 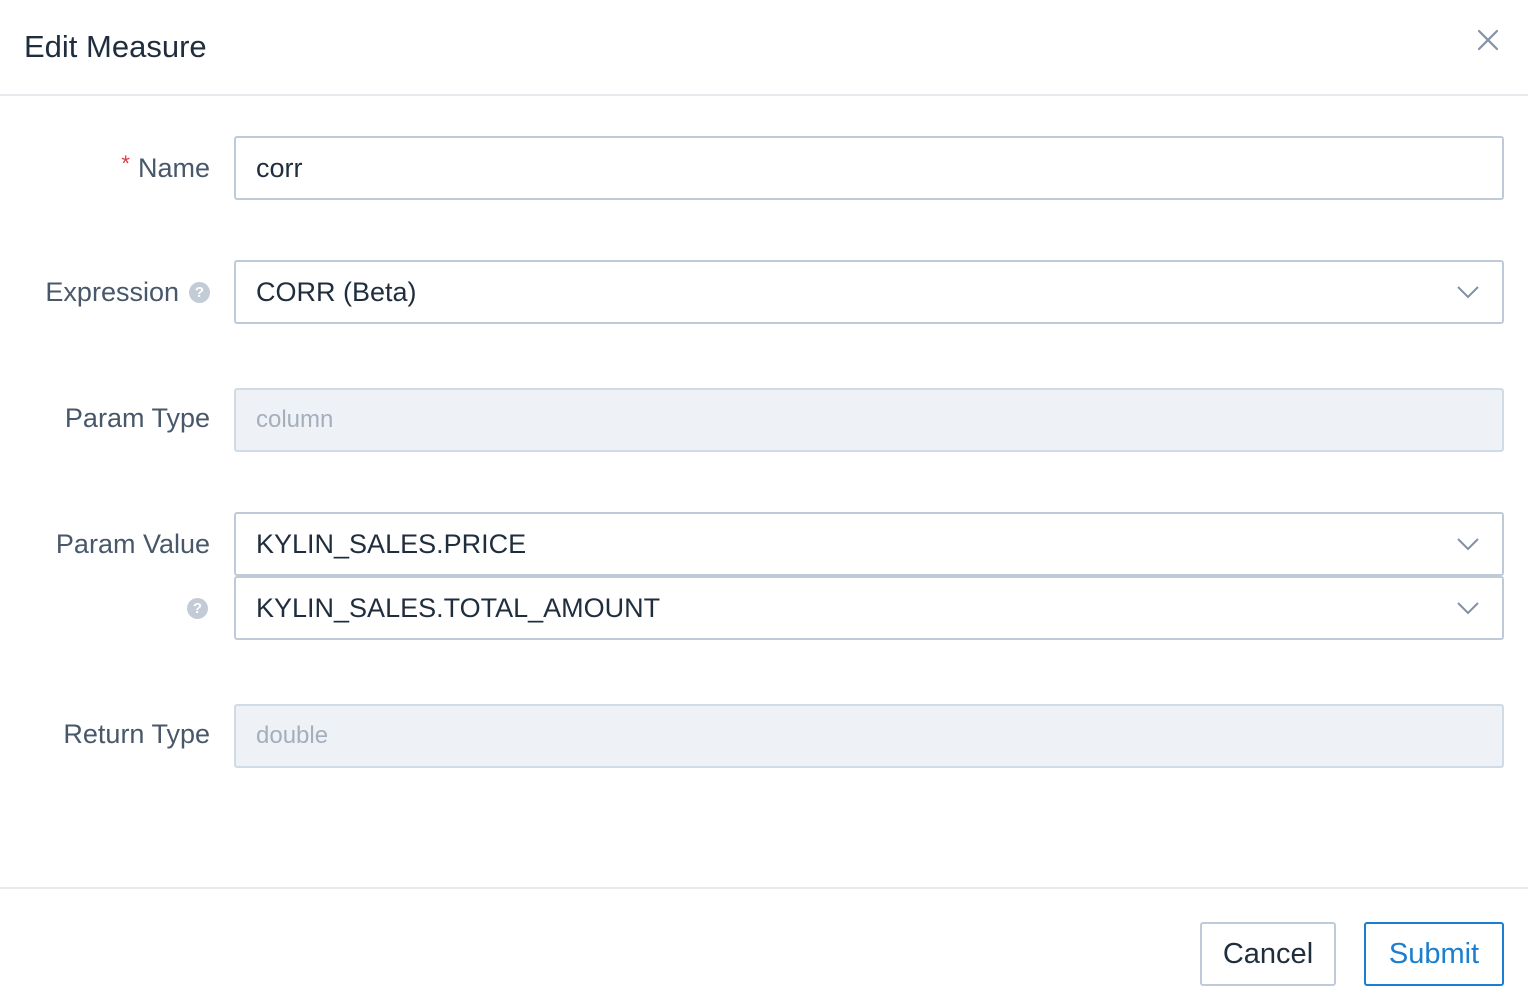 I want to click on param-value-select-2: KYLIN_SALES.TOTAL_AMOUNT, so click(x=869, y=608).